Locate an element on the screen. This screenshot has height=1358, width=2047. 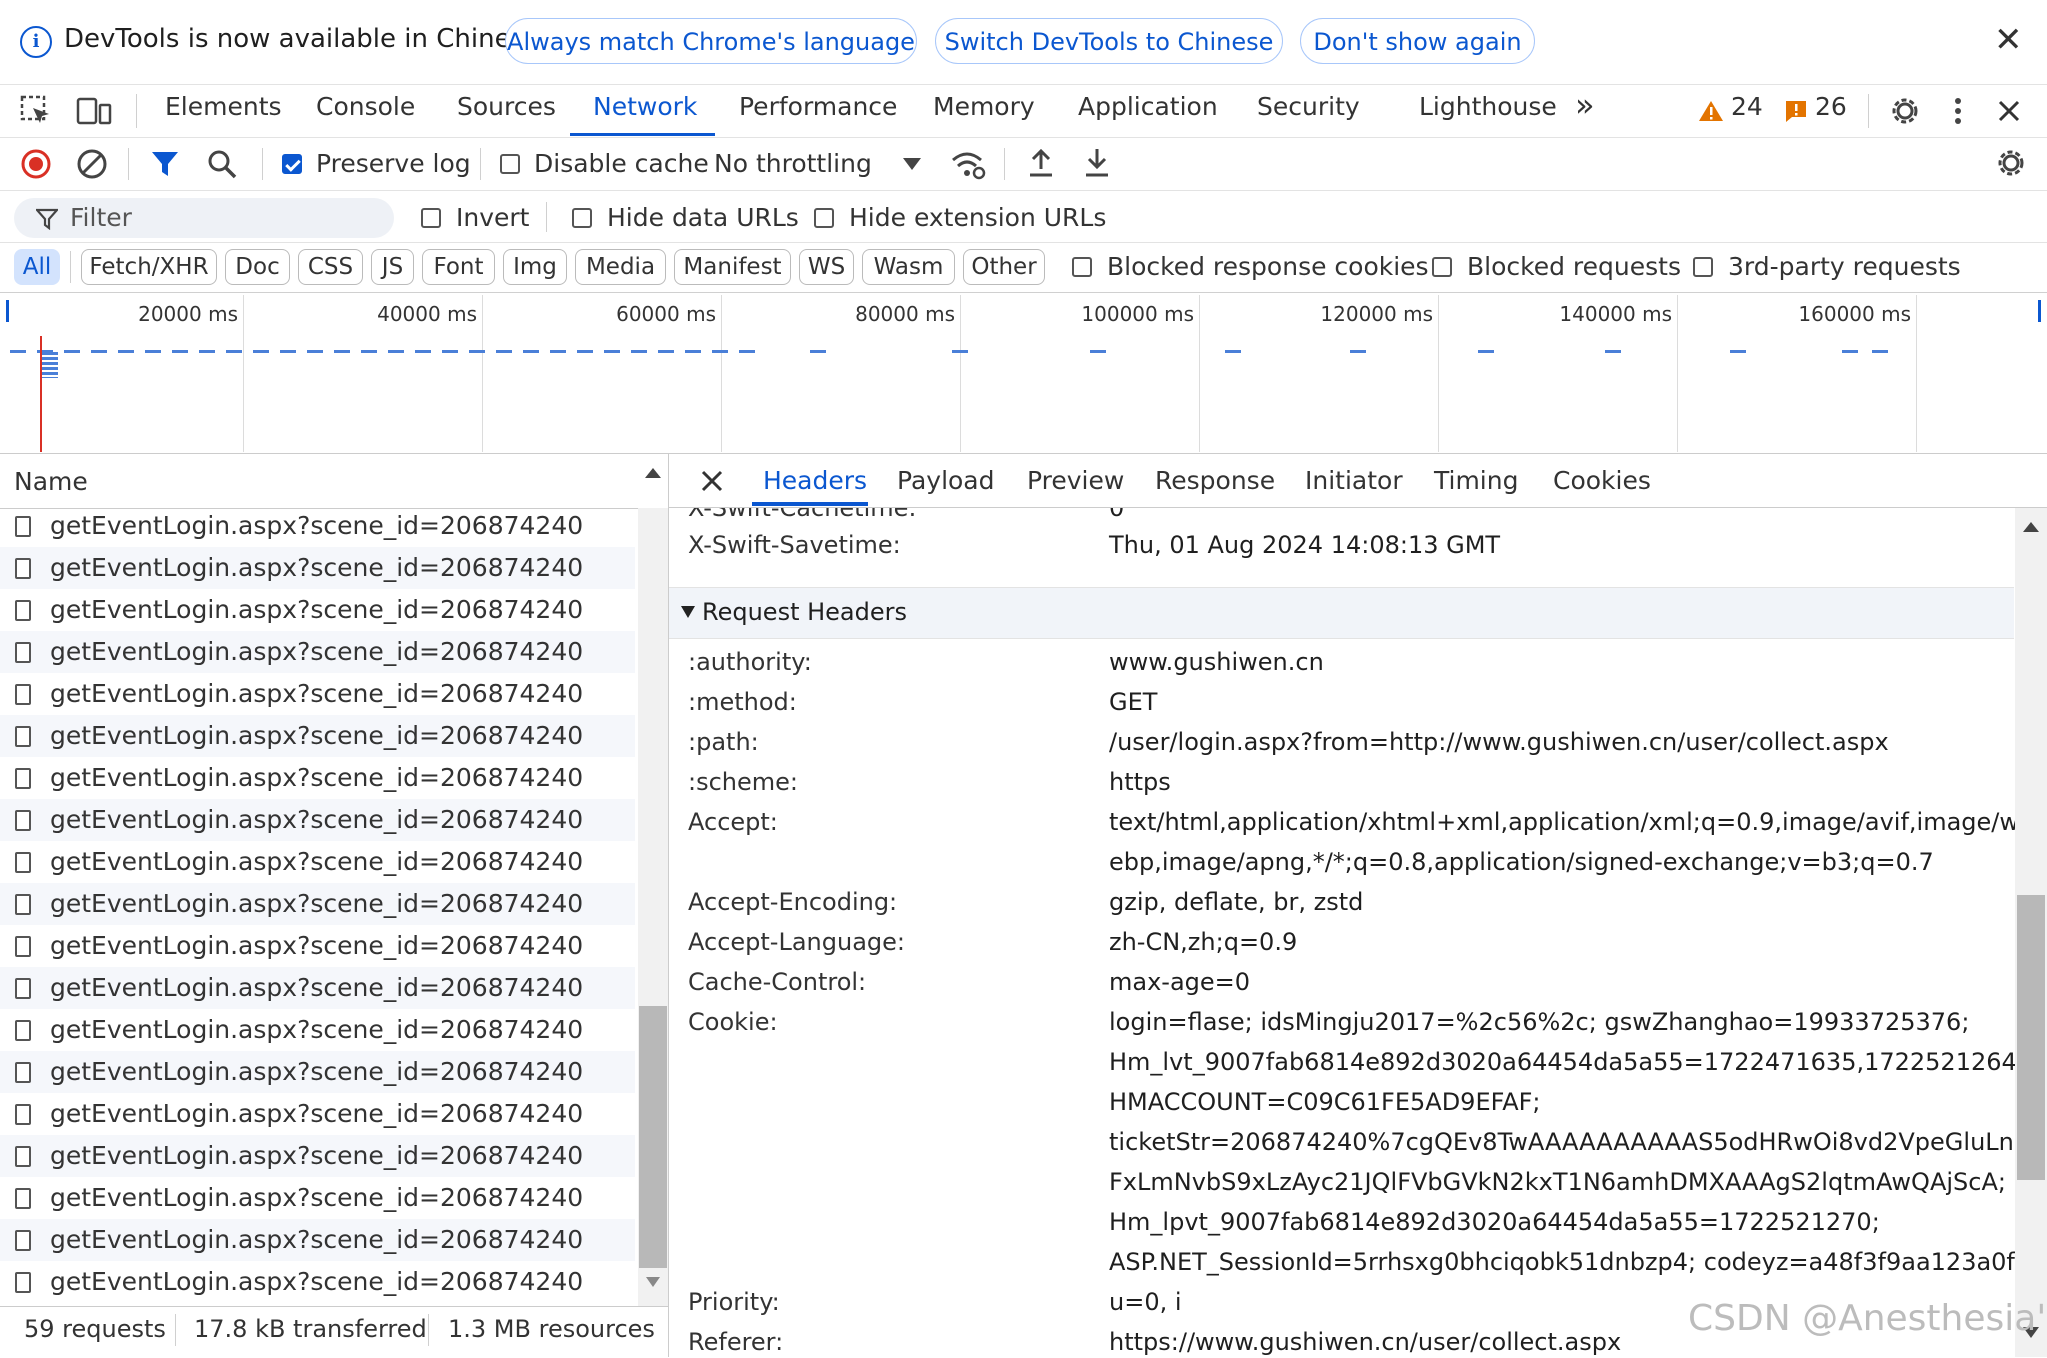
type-filter-other: Other is located at coordinates (1004, 267).